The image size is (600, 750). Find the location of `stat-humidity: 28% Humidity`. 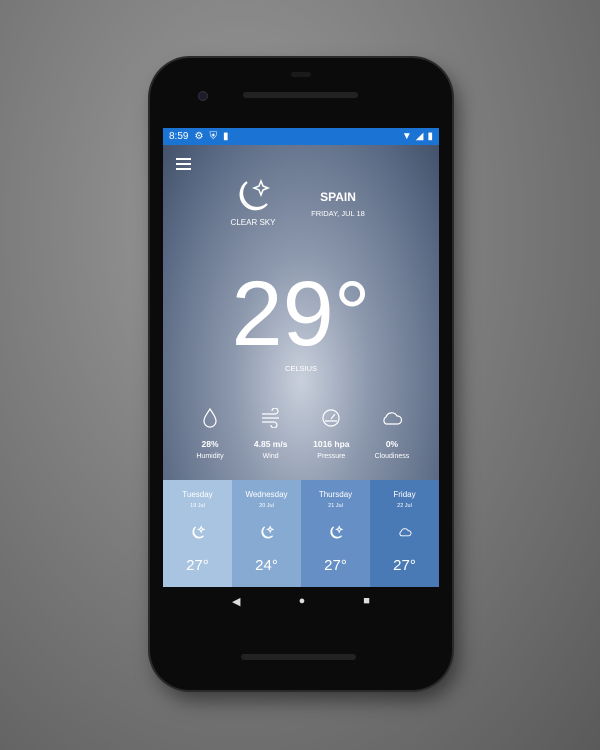

stat-humidity: 28% Humidity is located at coordinates (210, 433).